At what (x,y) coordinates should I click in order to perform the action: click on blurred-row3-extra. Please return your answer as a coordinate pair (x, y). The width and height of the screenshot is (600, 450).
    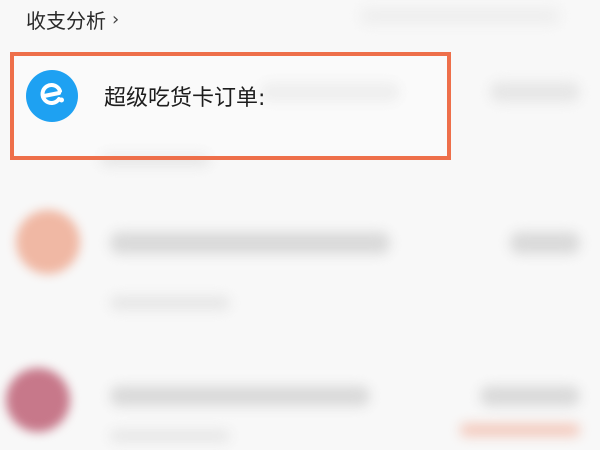
    Looking at the image, I should click on (520, 430).